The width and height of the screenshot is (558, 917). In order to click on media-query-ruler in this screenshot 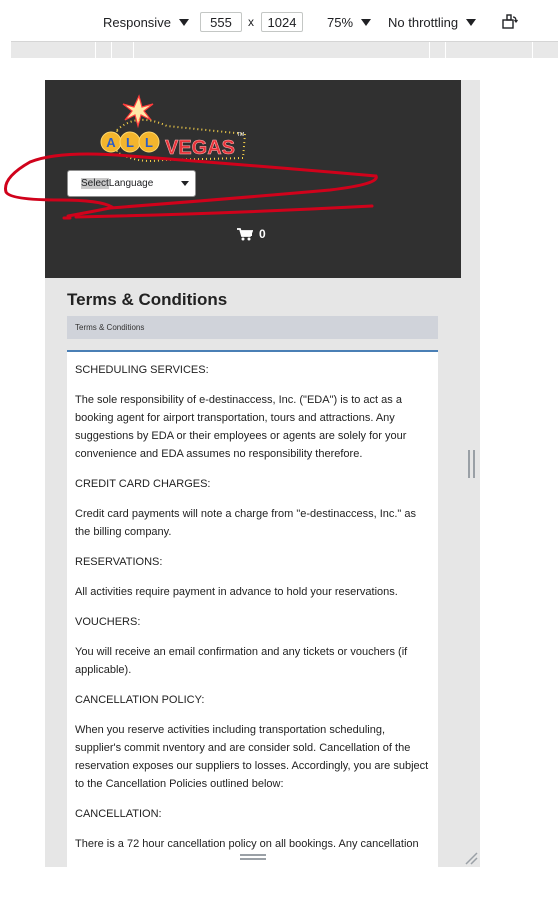, I will do `click(284, 49)`.